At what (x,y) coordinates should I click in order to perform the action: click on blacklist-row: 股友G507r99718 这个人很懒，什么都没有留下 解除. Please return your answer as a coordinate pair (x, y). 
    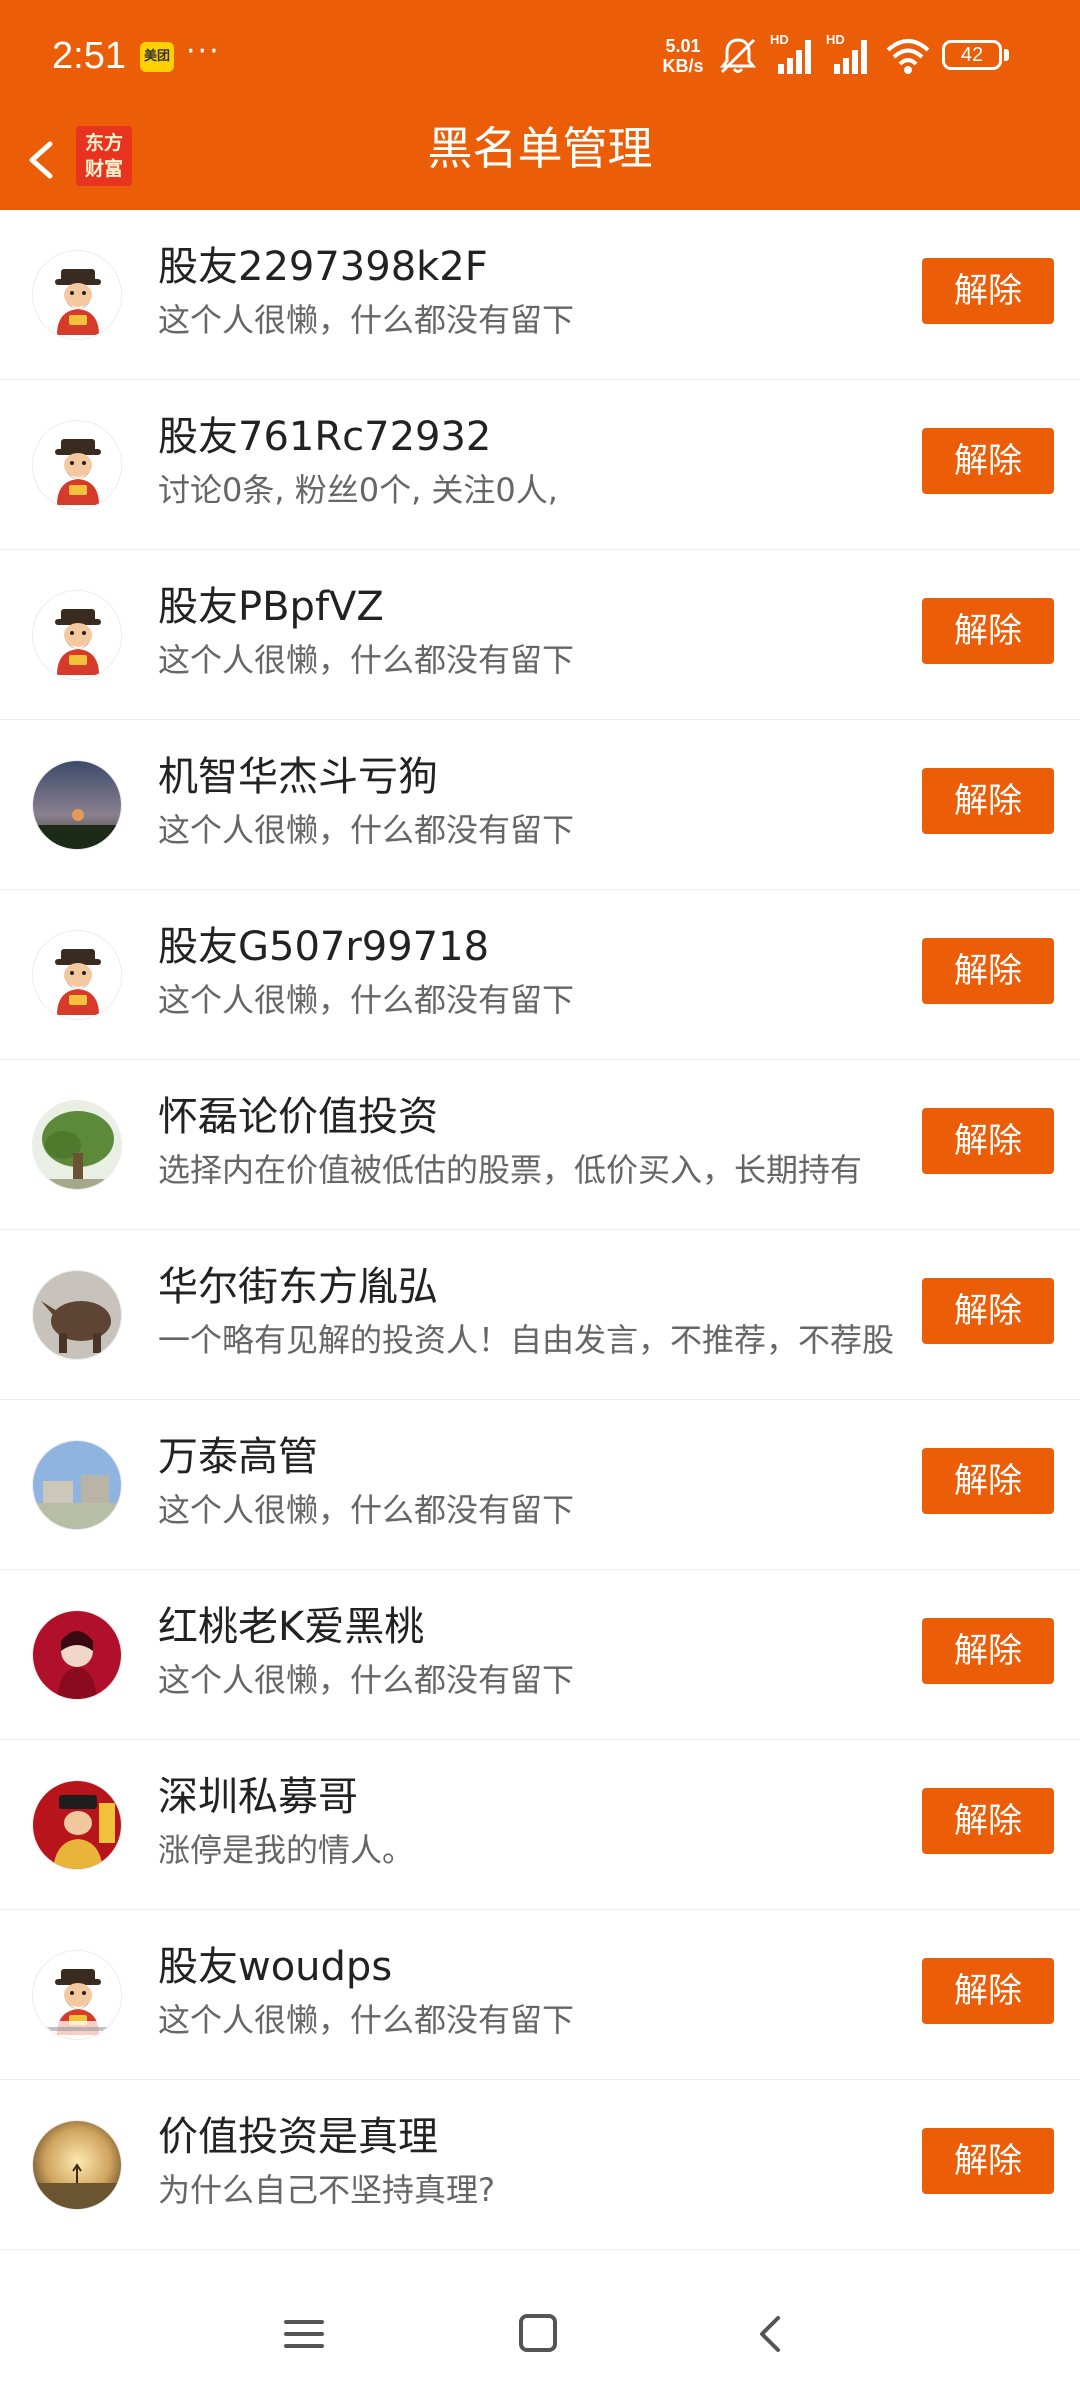
    Looking at the image, I should click on (540, 975).